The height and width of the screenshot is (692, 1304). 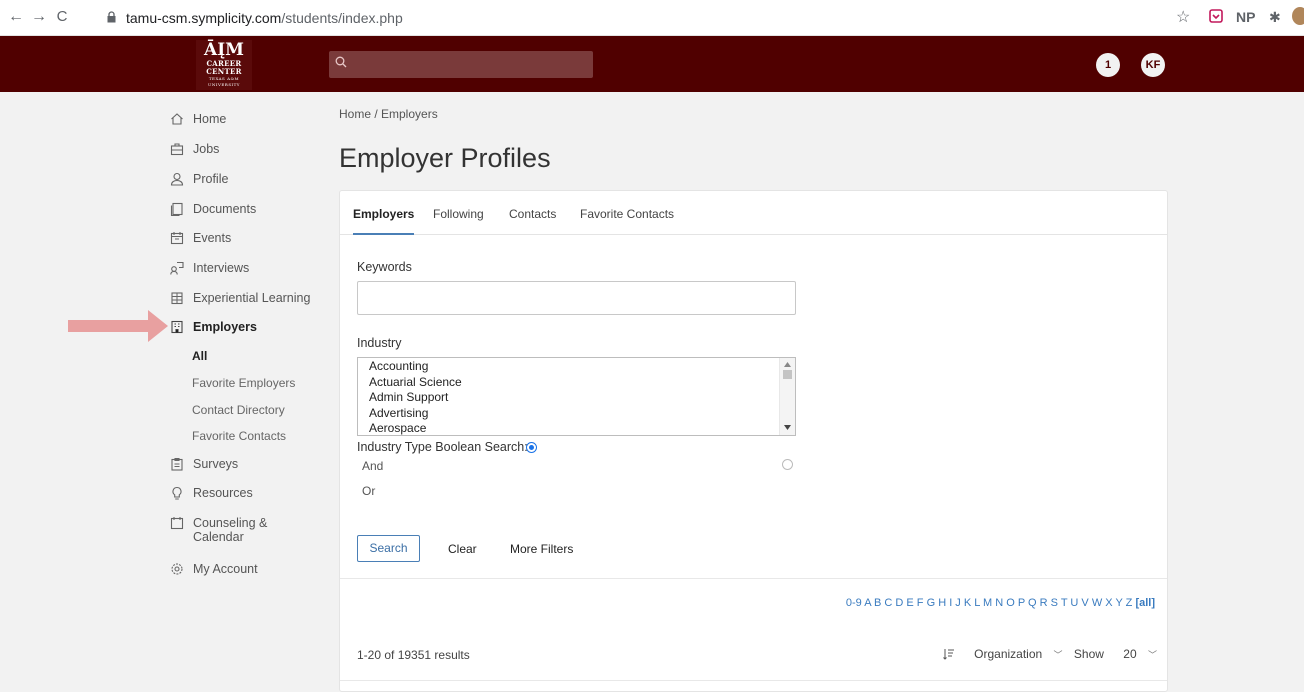 I want to click on sidebar-item-home: Home, so click(x=198, y=122).